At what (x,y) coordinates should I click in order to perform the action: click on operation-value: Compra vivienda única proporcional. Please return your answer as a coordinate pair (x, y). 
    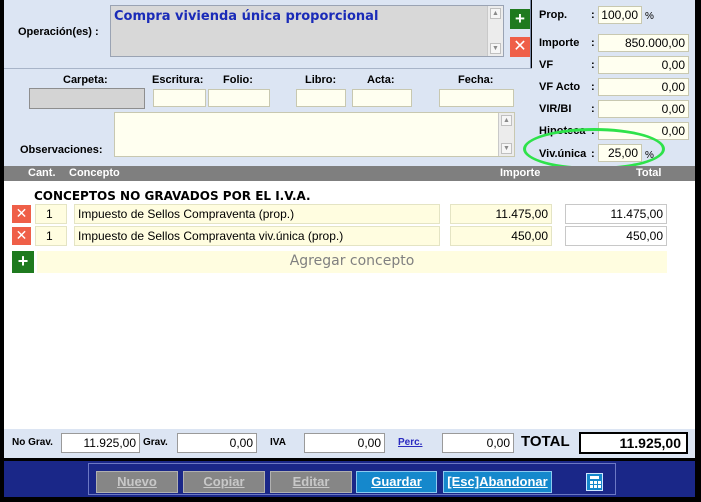
    Looking at the image, I should click on (246, 16).